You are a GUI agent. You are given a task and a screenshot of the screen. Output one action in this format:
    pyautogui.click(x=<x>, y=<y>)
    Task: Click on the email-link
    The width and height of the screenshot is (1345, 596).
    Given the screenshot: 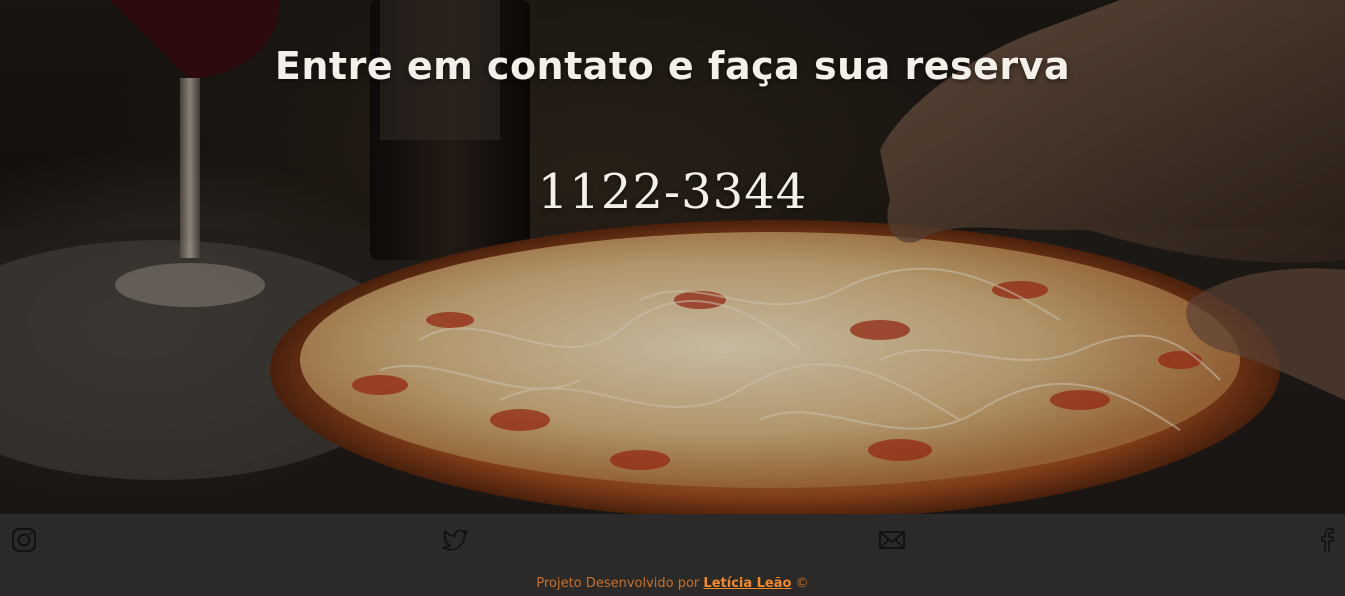 What is the action you would take?
    pyautogui.click(x=892, y=540)
    